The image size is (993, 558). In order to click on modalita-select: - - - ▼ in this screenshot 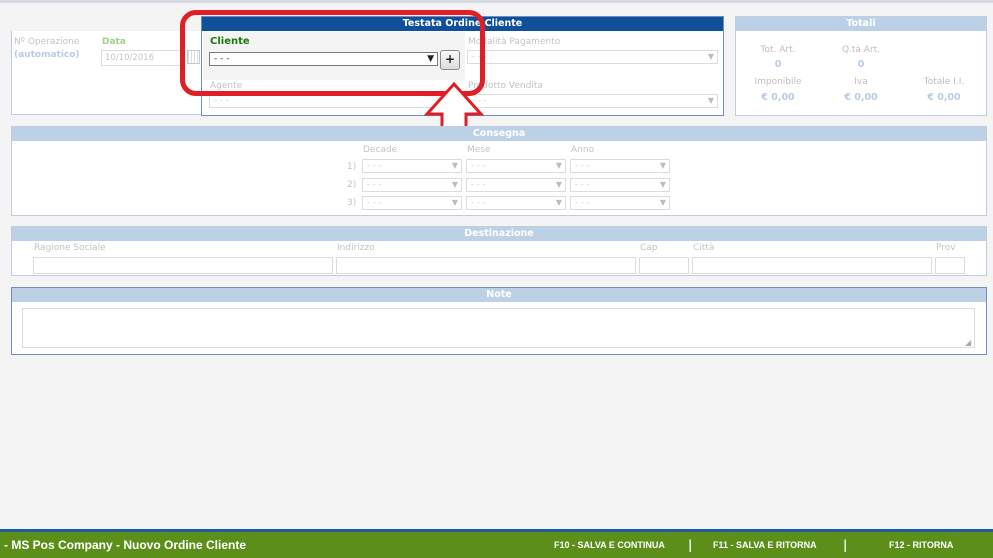, I will do `click(592, 57)`.